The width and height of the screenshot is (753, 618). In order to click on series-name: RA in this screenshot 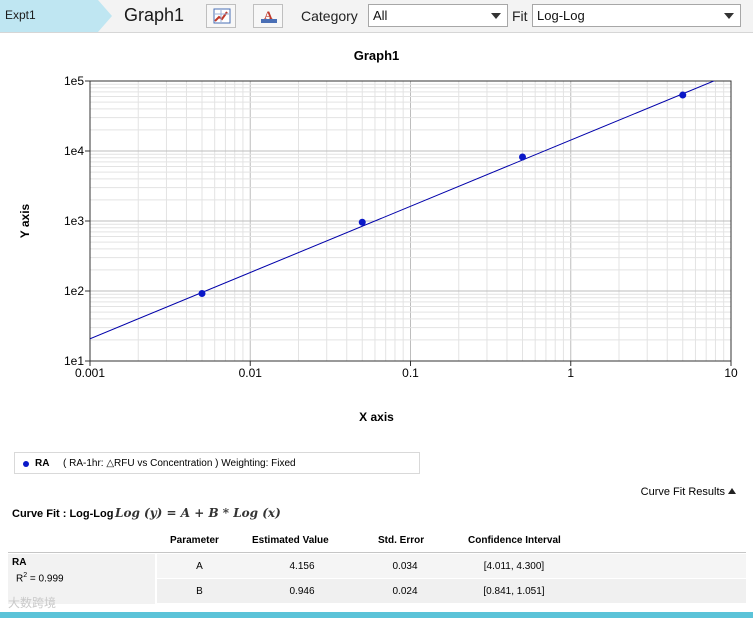, I will do `click(19, 562)`.